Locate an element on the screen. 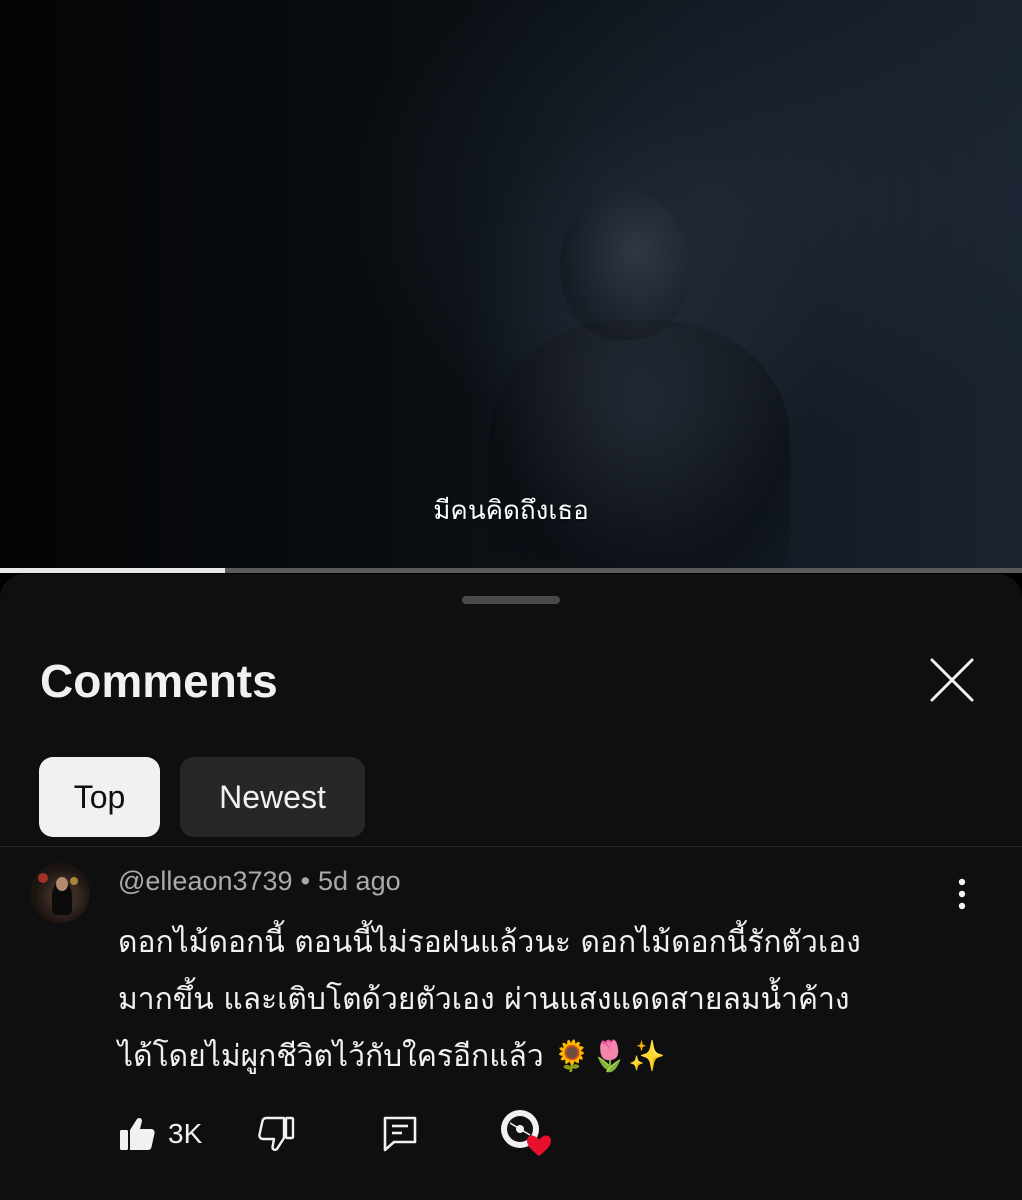 This screenshot has width=1022, height=1200. like-icon is located at coordinates (137, 1133).